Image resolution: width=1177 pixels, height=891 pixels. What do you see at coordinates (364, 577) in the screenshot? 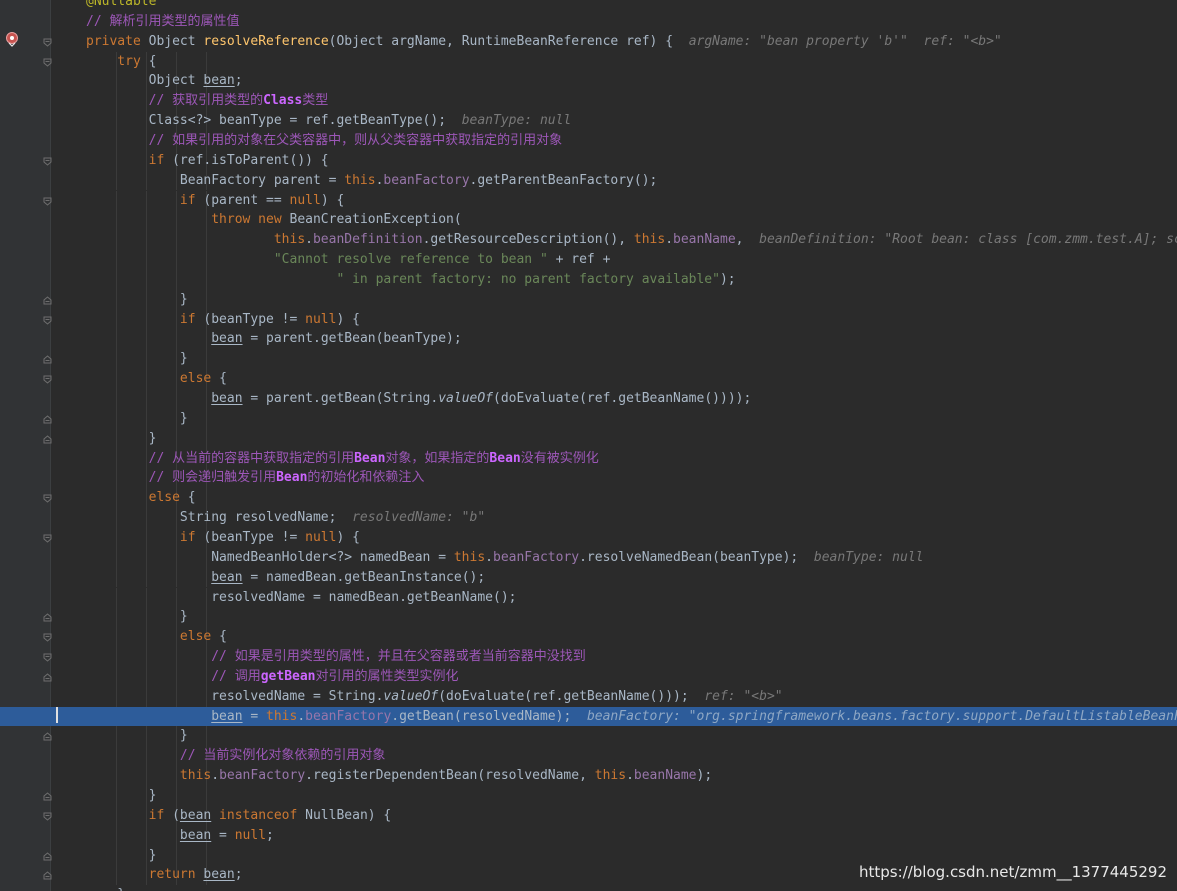
I see `code-token: = namedBean.getBeanInstance();` at bounding box center [364, 577].